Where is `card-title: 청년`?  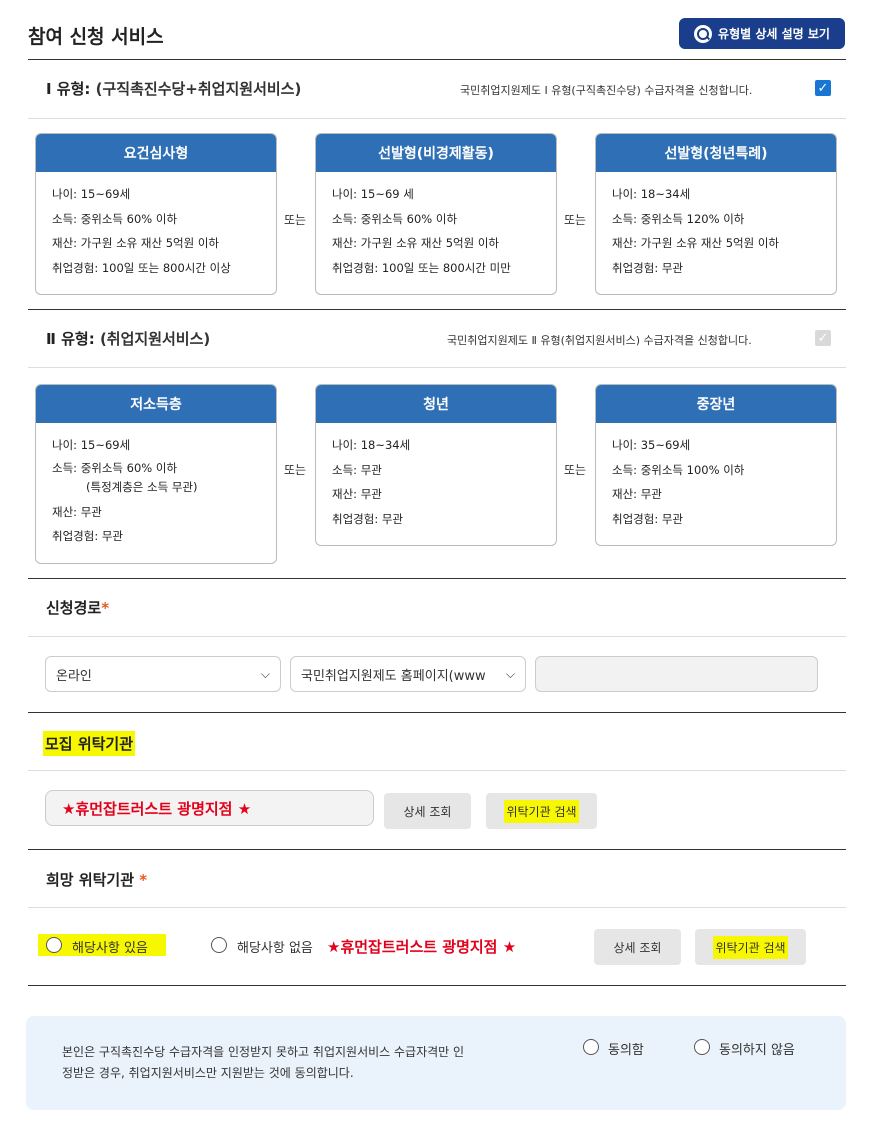 card-title: 청년 is located at coordinates (436, 404).